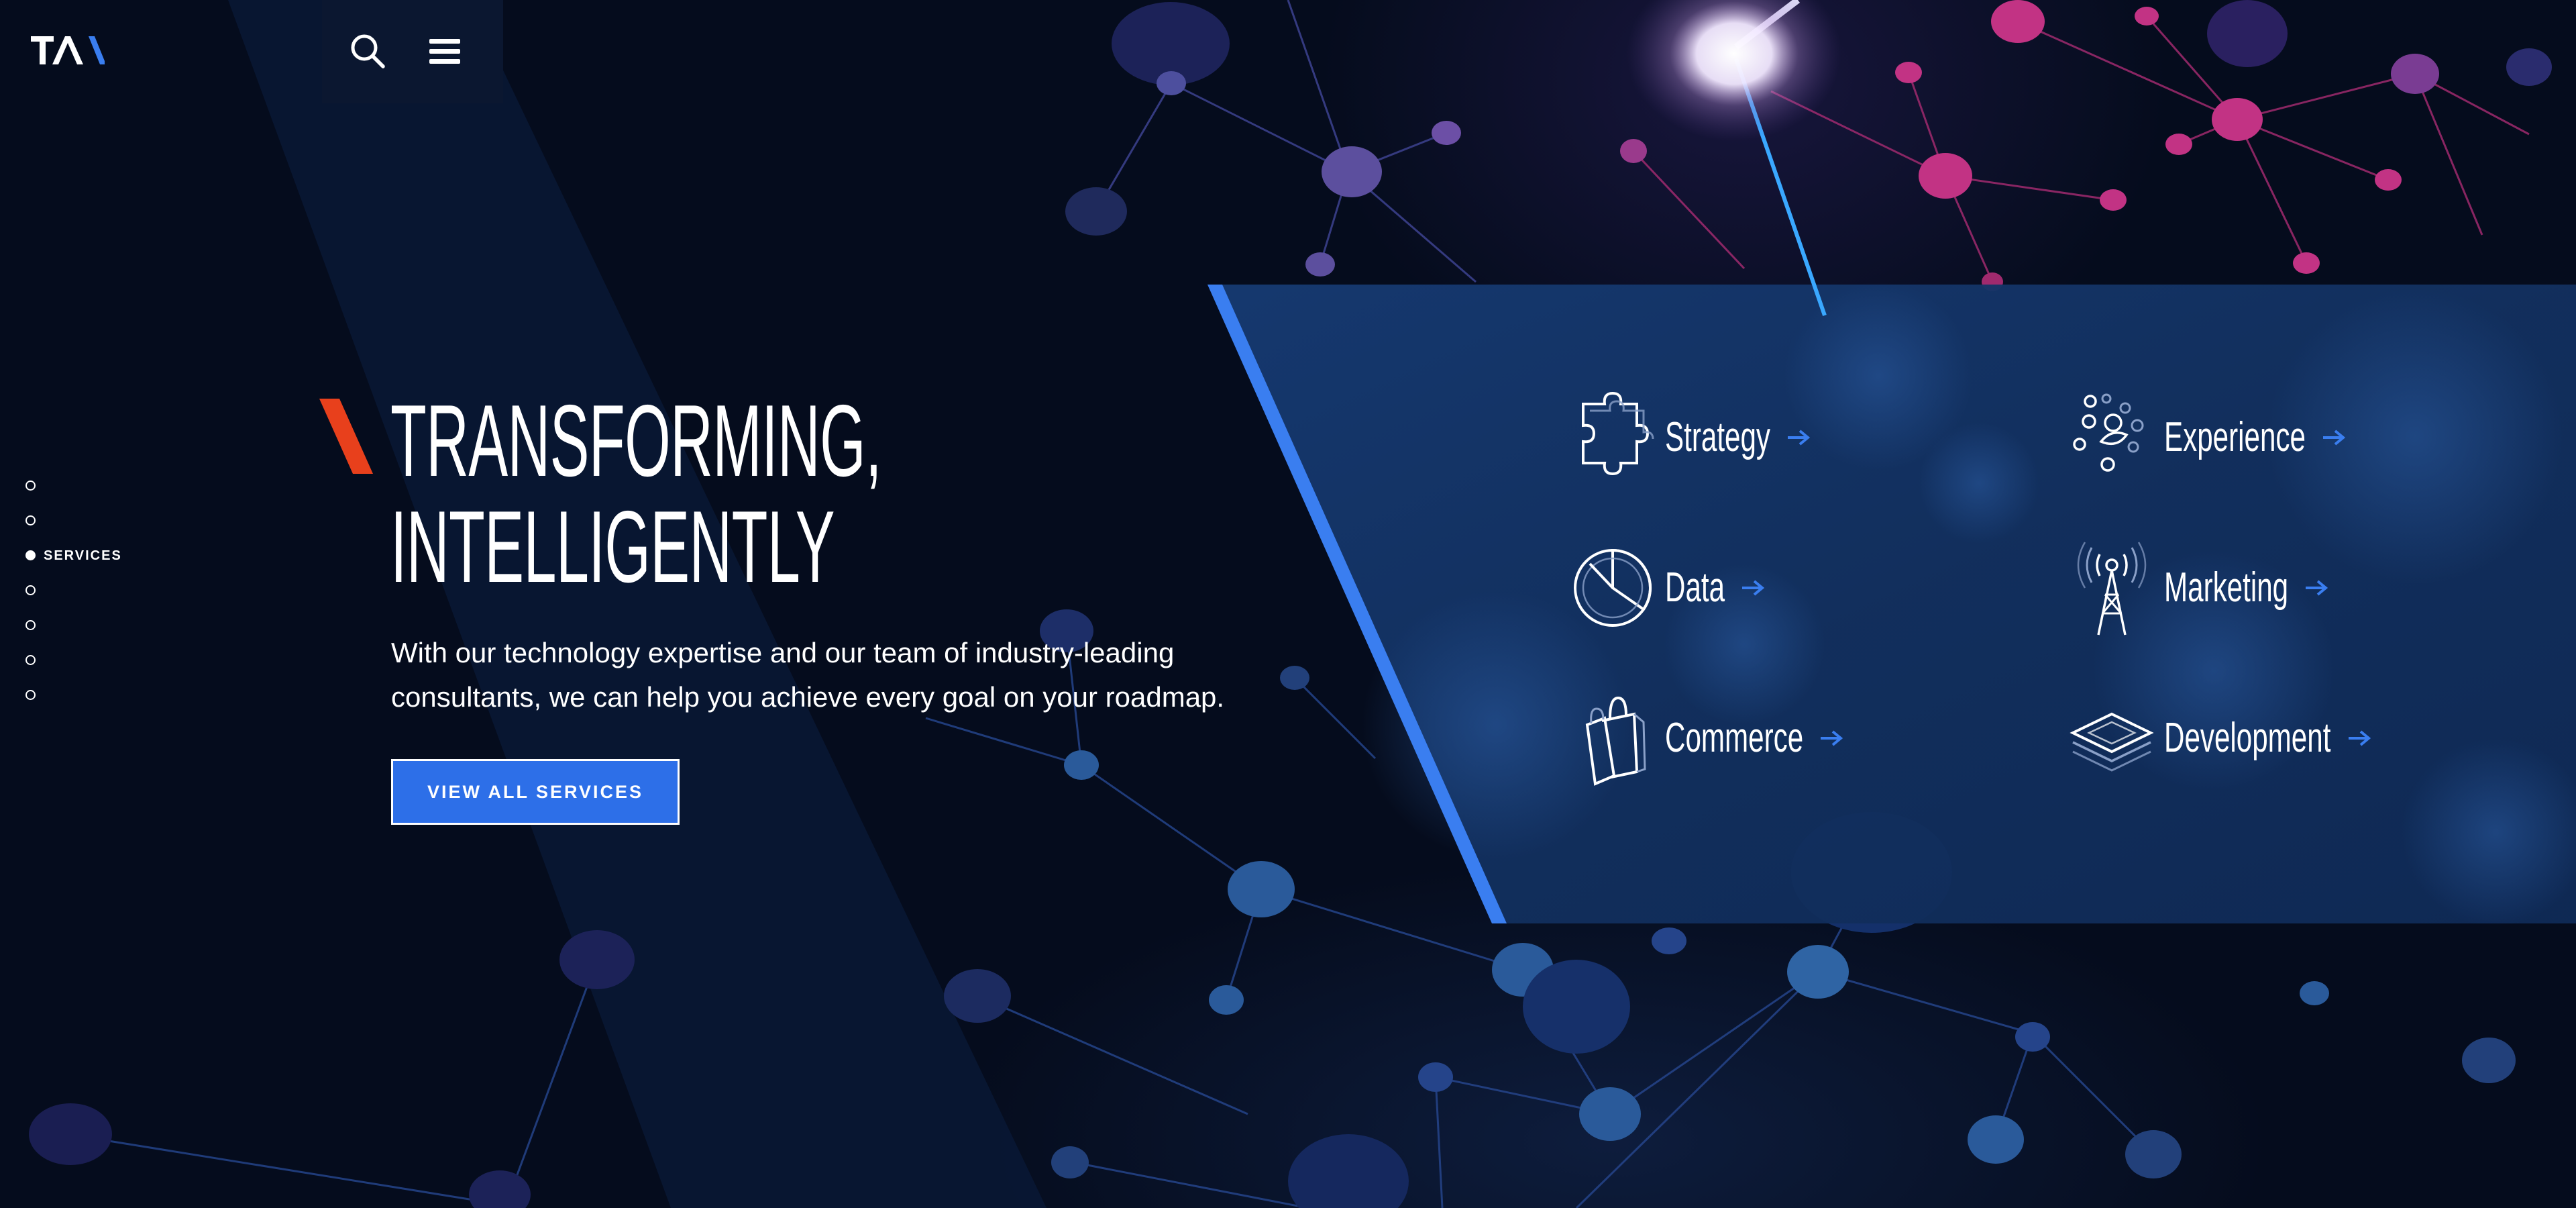 Image resolution: width=2576 pixels, height=1208 pixels. I want to click on section-dot-services: SERVICES, so click(73, 566).